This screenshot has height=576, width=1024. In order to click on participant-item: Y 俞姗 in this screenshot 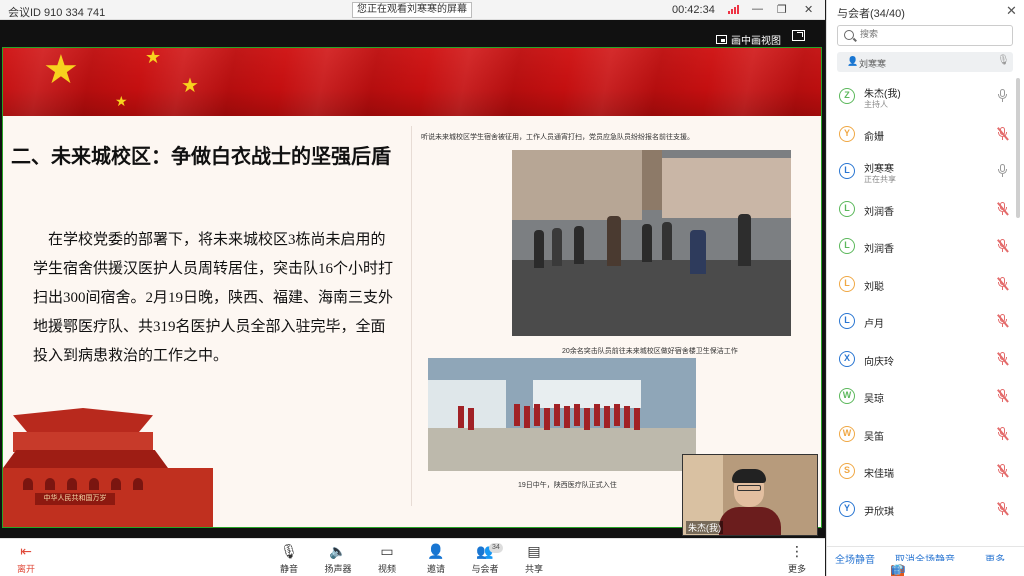, I will do `click(925, 135)`.